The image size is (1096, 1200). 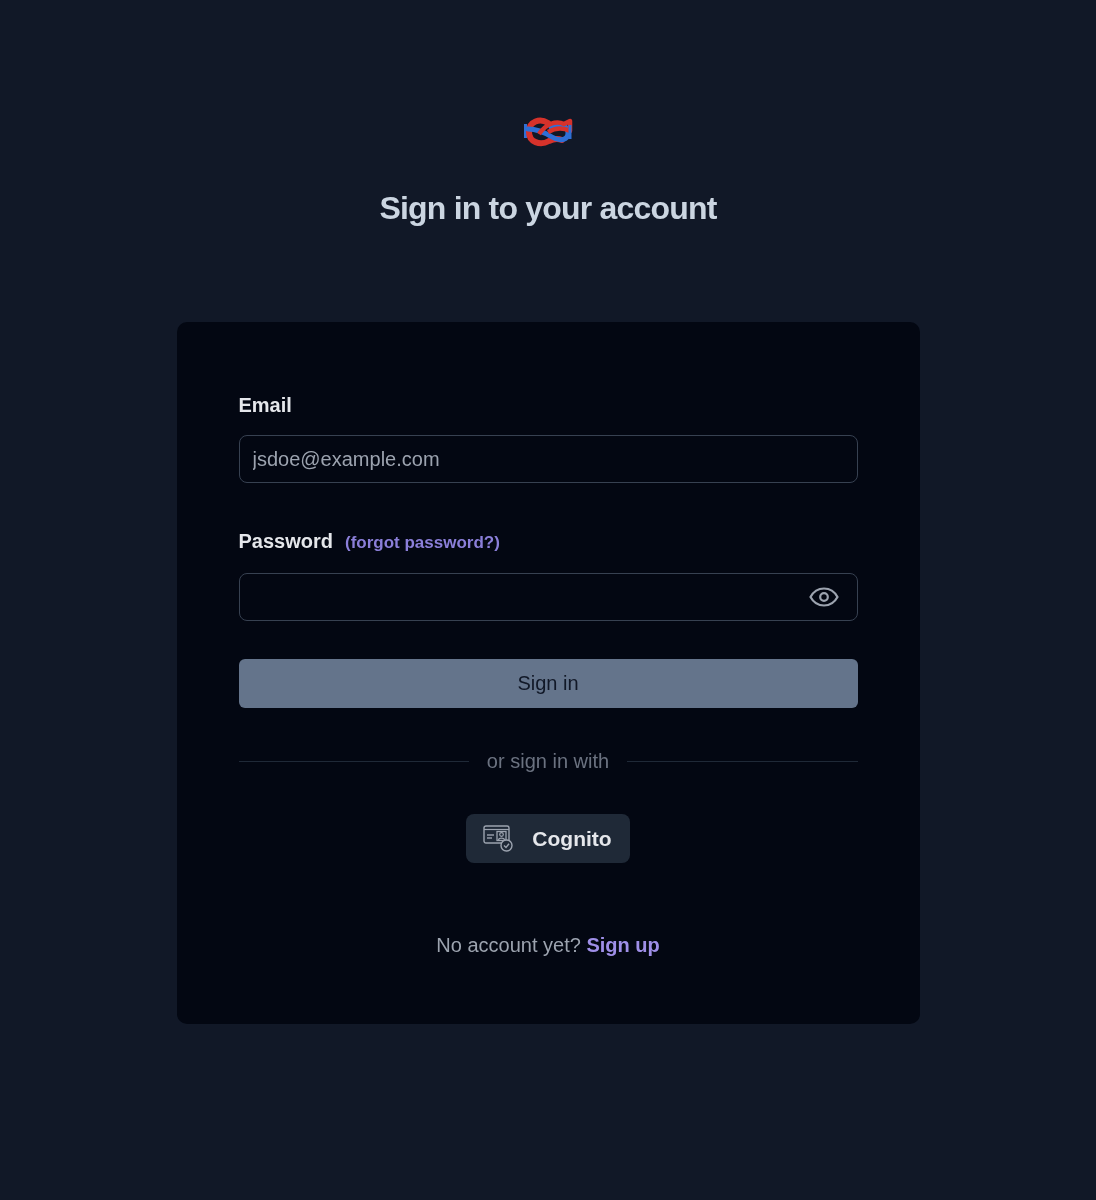 What do you see at coordinates (548, 597) in the screenshot?
I see `password-field` at bounding box center [548, 597].